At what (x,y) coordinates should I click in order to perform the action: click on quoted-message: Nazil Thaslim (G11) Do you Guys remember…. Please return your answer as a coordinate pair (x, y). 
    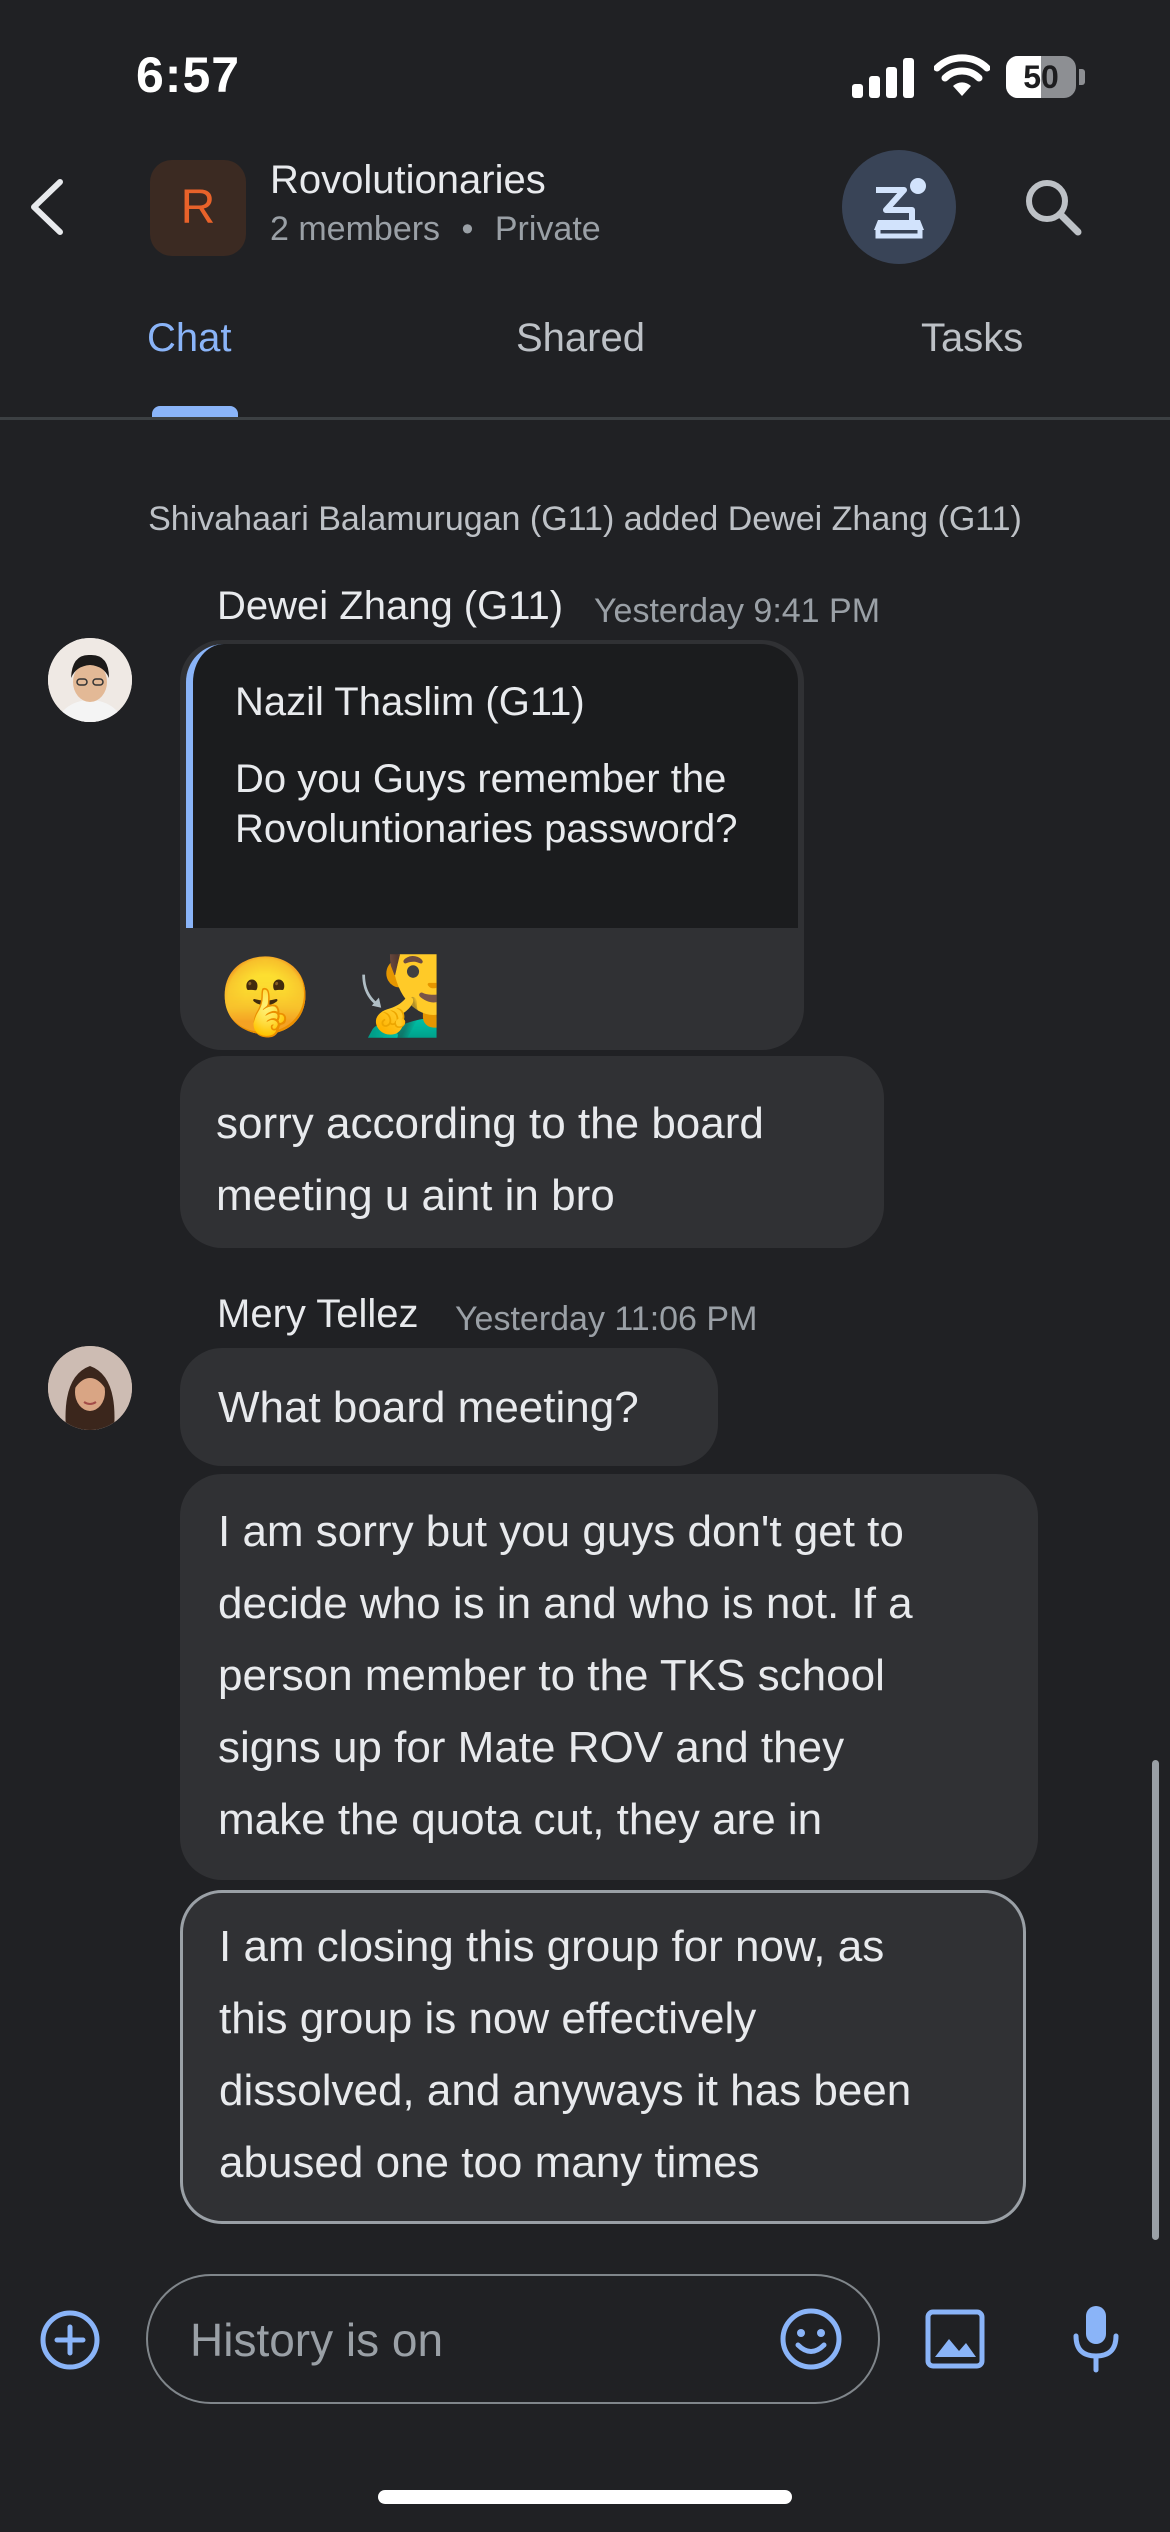
    Looking at the image, I should click on (492, 786).